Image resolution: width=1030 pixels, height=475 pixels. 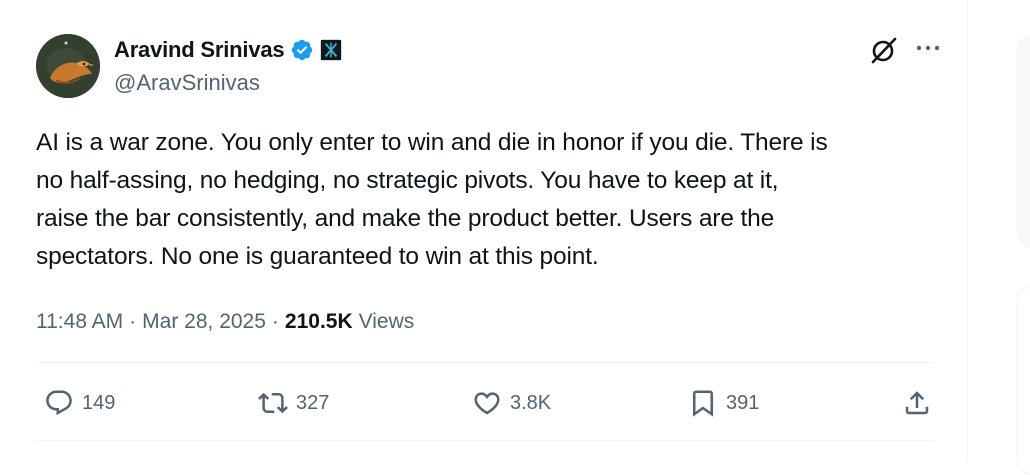 I want to click on avatar-image, so click(x=68, y=66).